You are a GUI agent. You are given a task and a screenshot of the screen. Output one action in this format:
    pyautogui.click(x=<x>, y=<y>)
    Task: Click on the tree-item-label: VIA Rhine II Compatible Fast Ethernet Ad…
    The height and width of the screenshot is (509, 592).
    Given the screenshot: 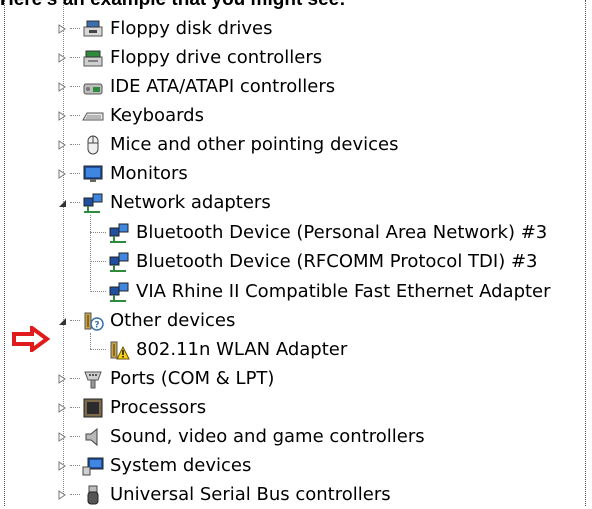 What is the action you would take?
    pyautogui.click(x=343, y=291)
    